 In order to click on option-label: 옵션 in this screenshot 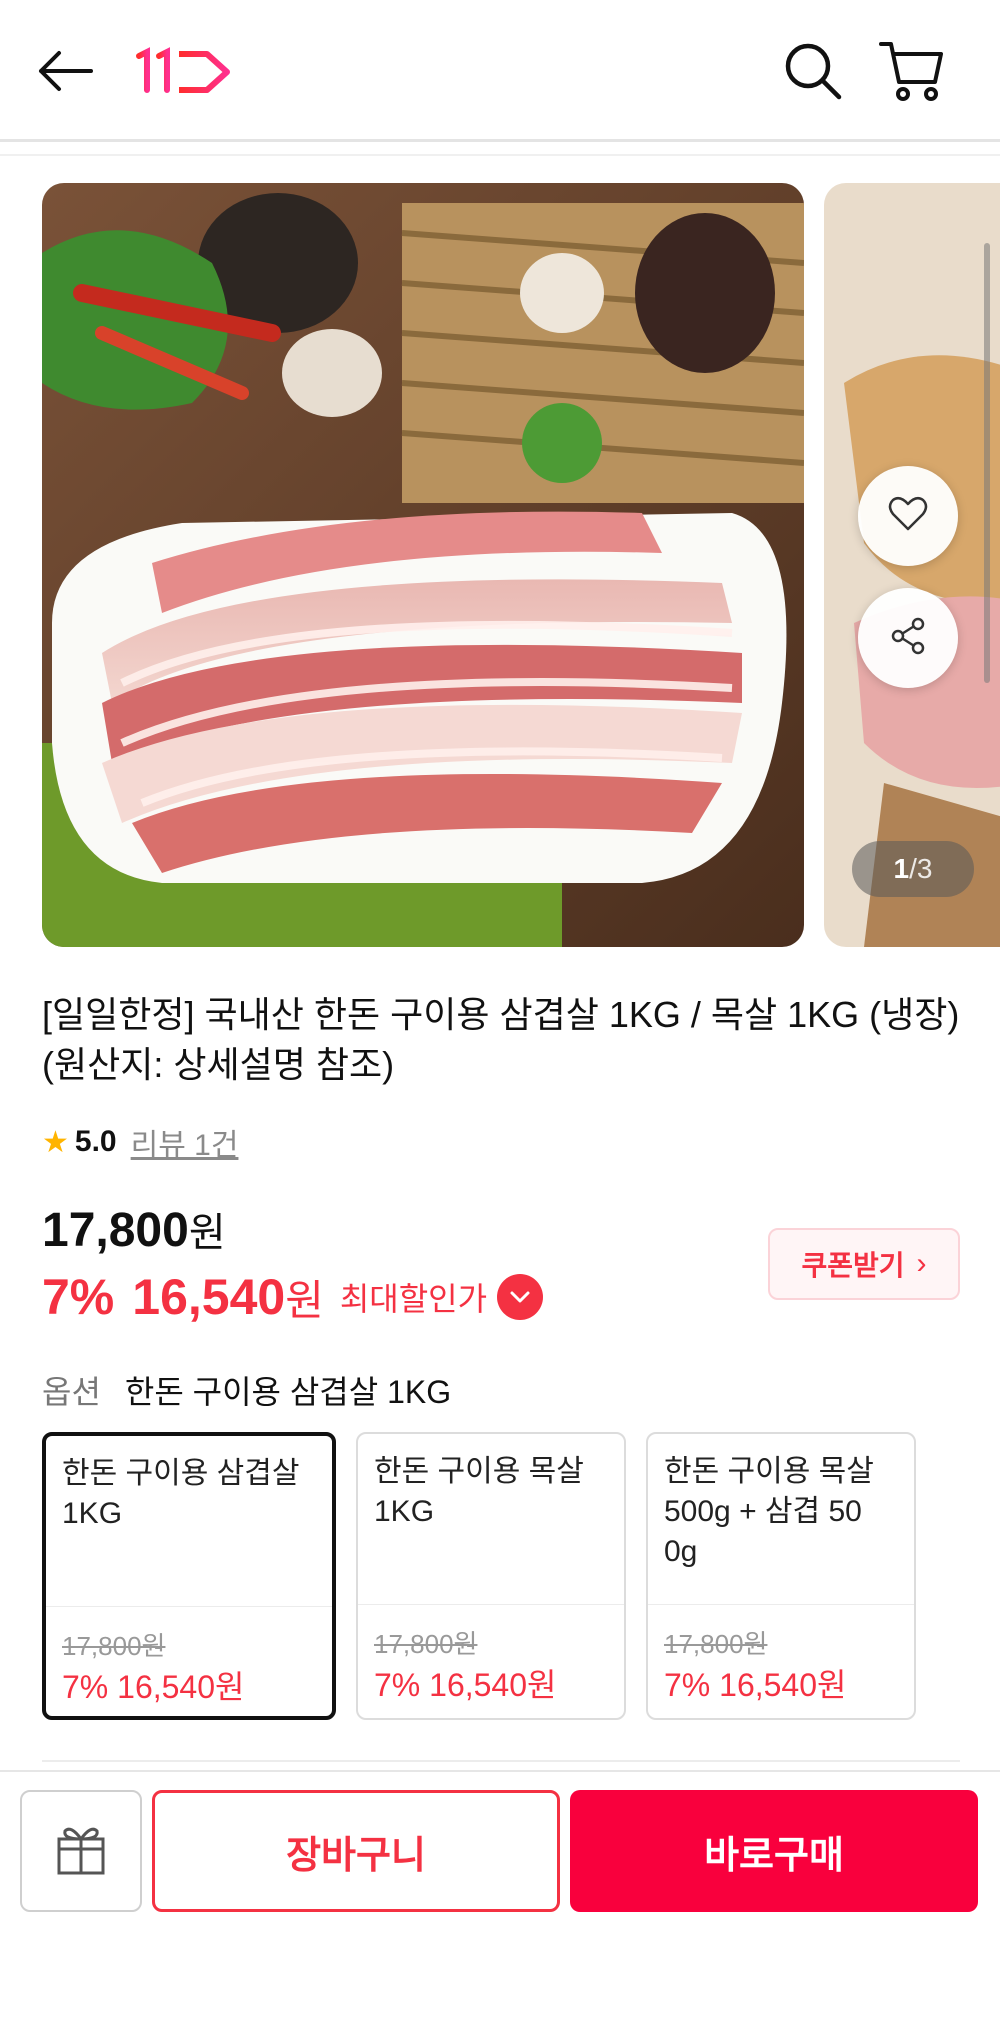, I will do `click(71, 1392)`.